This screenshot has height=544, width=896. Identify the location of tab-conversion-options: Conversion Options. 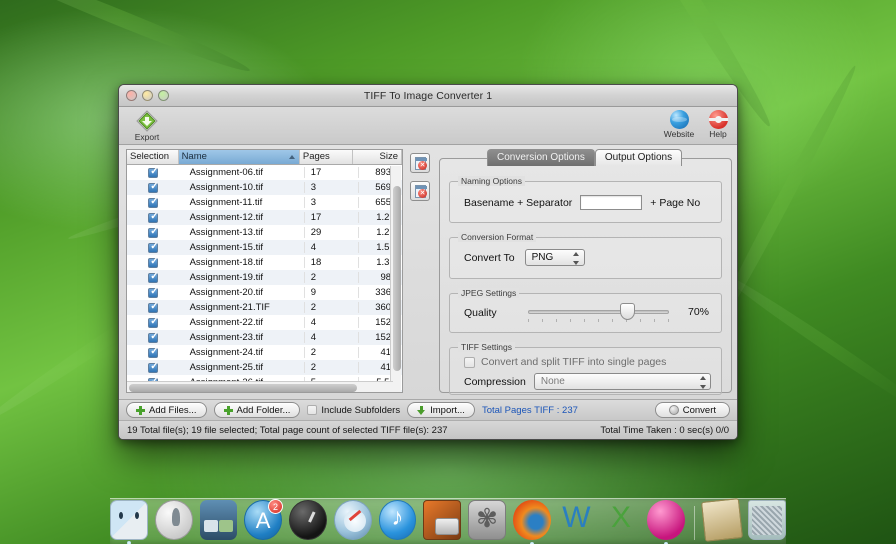
(541, 157).